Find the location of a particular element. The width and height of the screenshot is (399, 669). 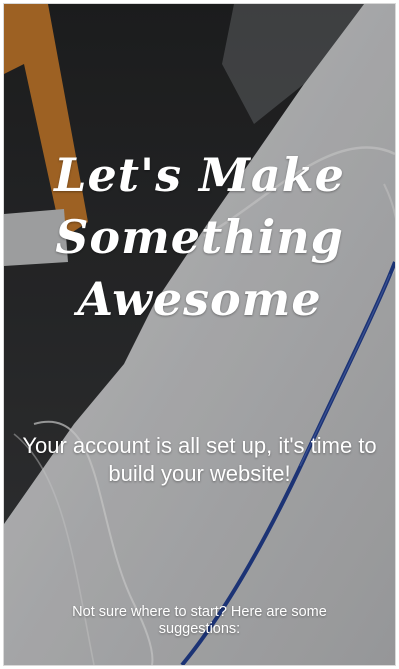

headline-line: Something is located at coordinates (199, 237).